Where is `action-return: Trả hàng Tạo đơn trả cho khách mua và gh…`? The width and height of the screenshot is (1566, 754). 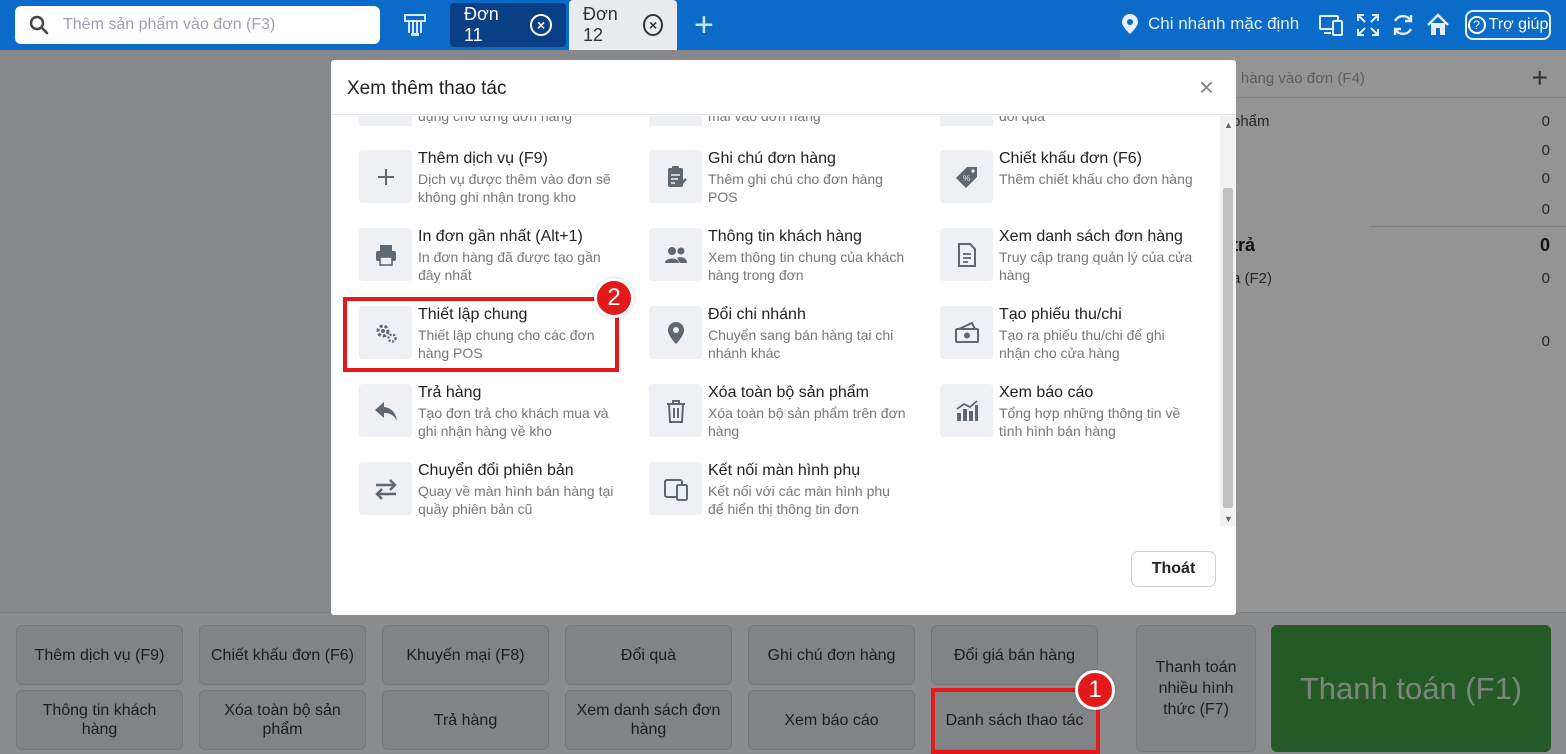 action-return: Trả hàng Tạo đơn trả cho khách mua và gh… is located at coordinates (494, 414).